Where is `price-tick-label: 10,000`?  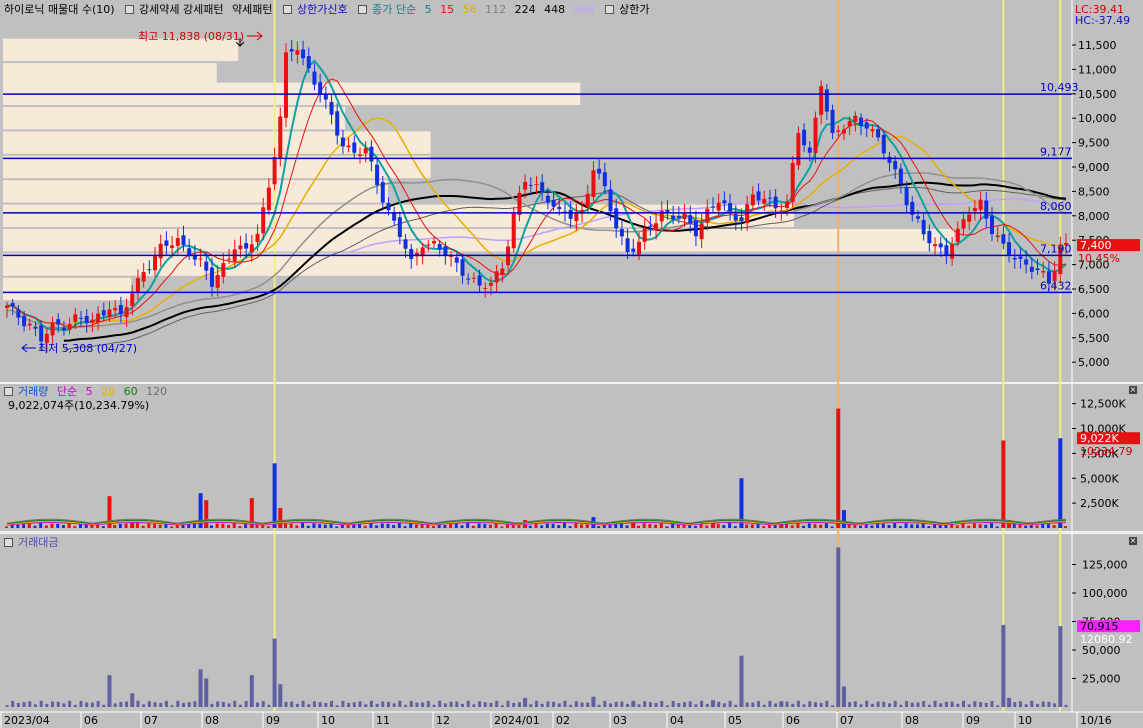 price-tick-label: 10,000 is located at coordinates (1097, 118).